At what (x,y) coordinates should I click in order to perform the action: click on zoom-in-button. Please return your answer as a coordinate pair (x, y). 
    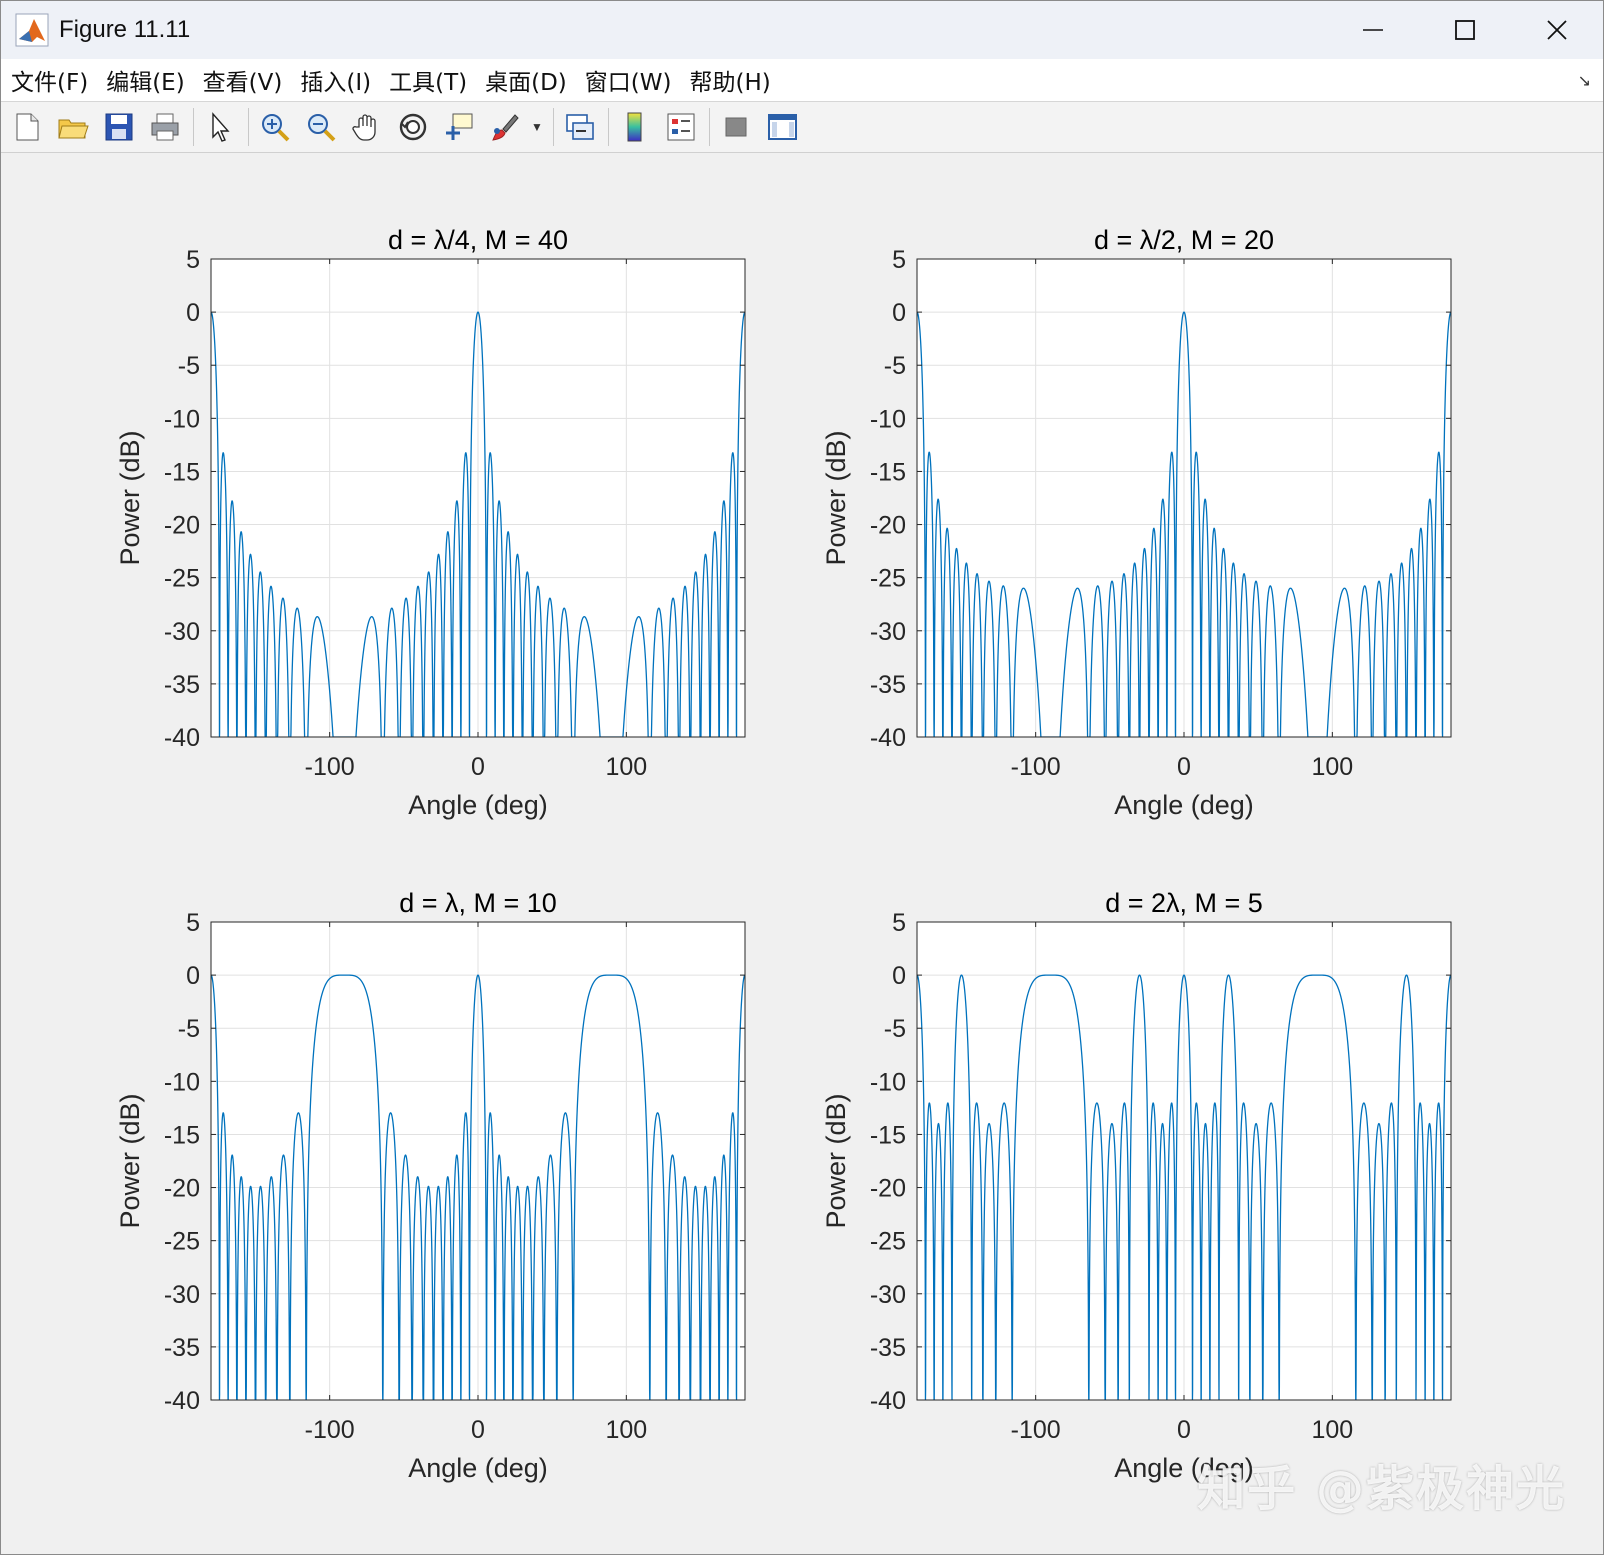
    Looking at the image, I should click on (275, 127).